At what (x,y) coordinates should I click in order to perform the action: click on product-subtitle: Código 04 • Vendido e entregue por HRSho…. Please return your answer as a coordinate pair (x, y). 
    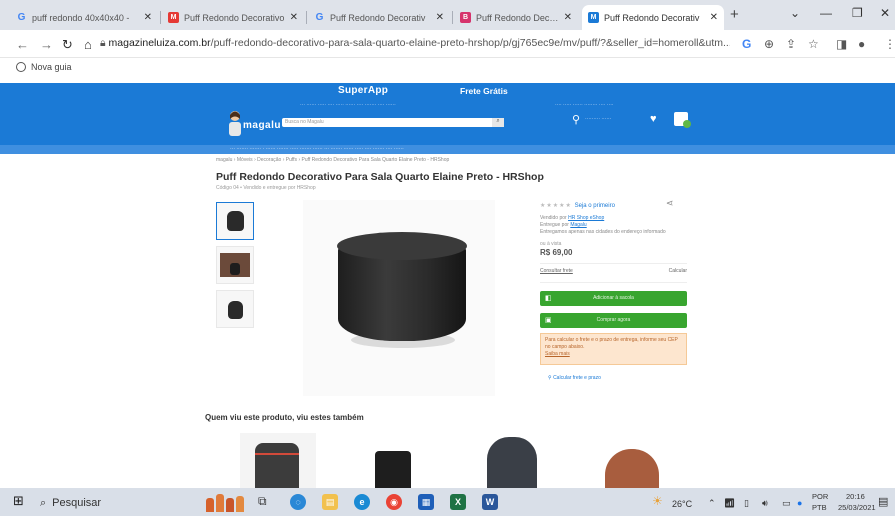
    Looking at the image, I should click on (266, 188).